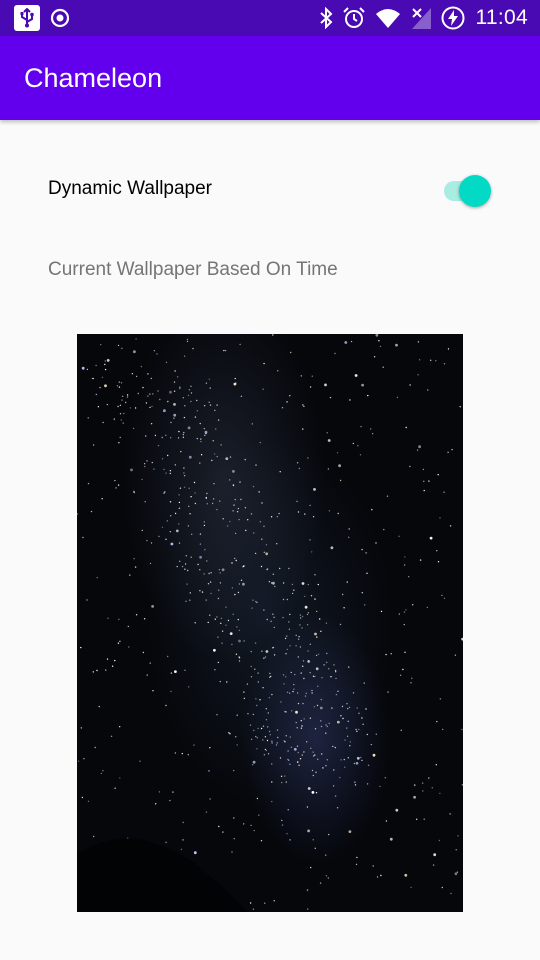 Image resolution: width=540 pixels, height=960 pixels. I want to click on bluetooth-icon, so click(326, 18).